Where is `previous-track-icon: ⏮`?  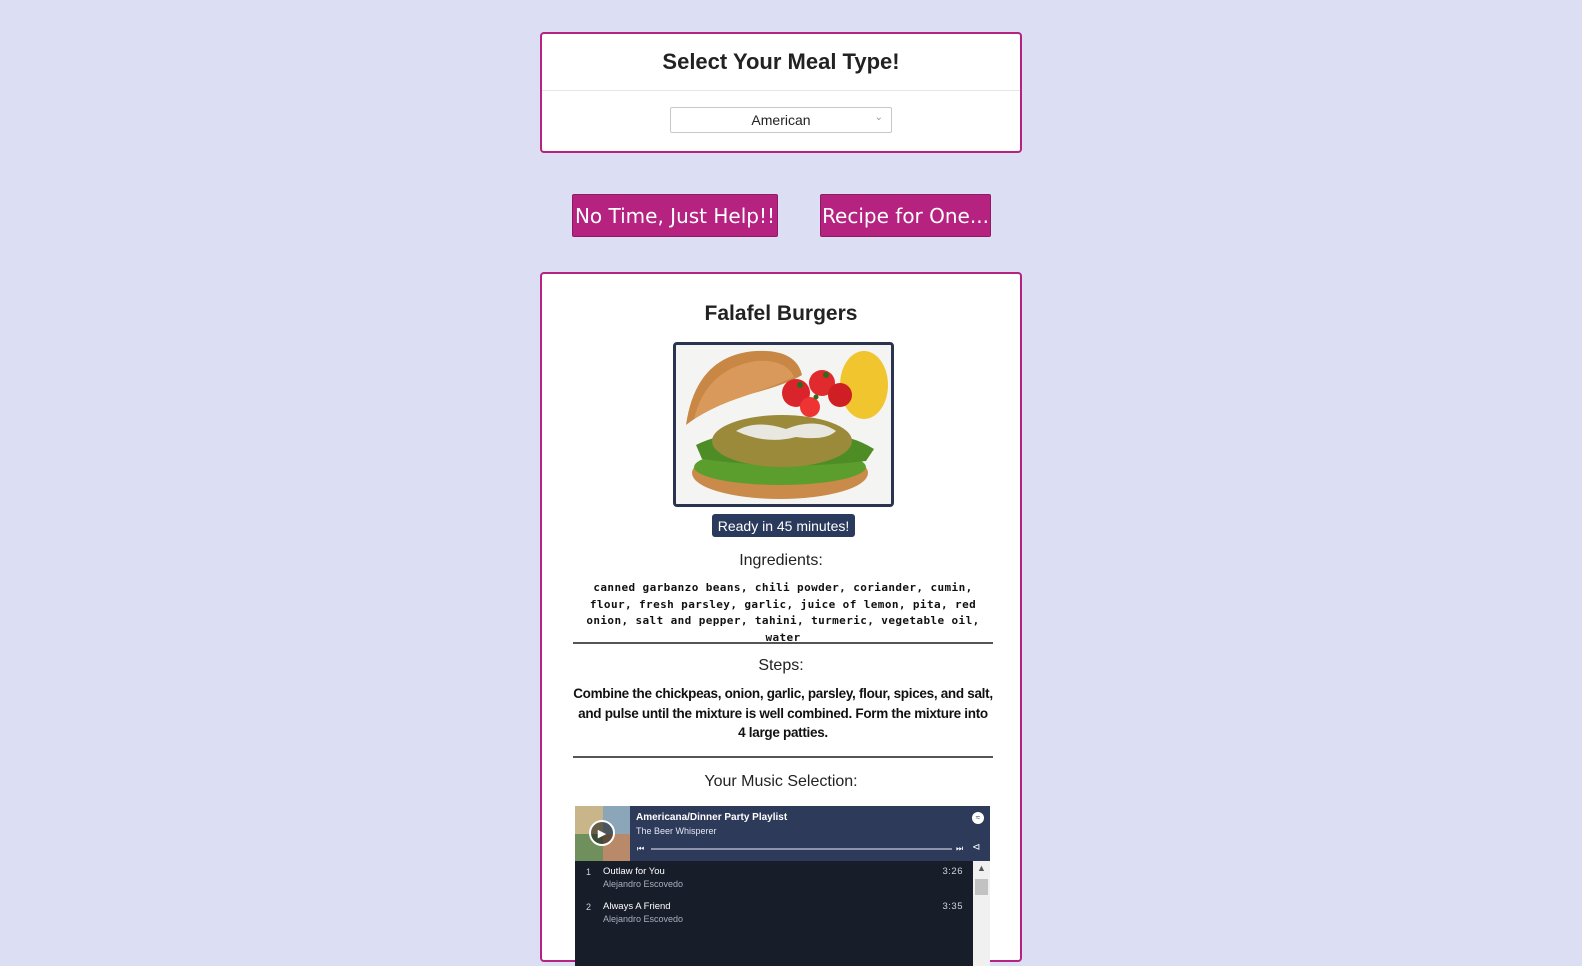
previous-track-icon: ⏮ is located at coordinates (640, 849).